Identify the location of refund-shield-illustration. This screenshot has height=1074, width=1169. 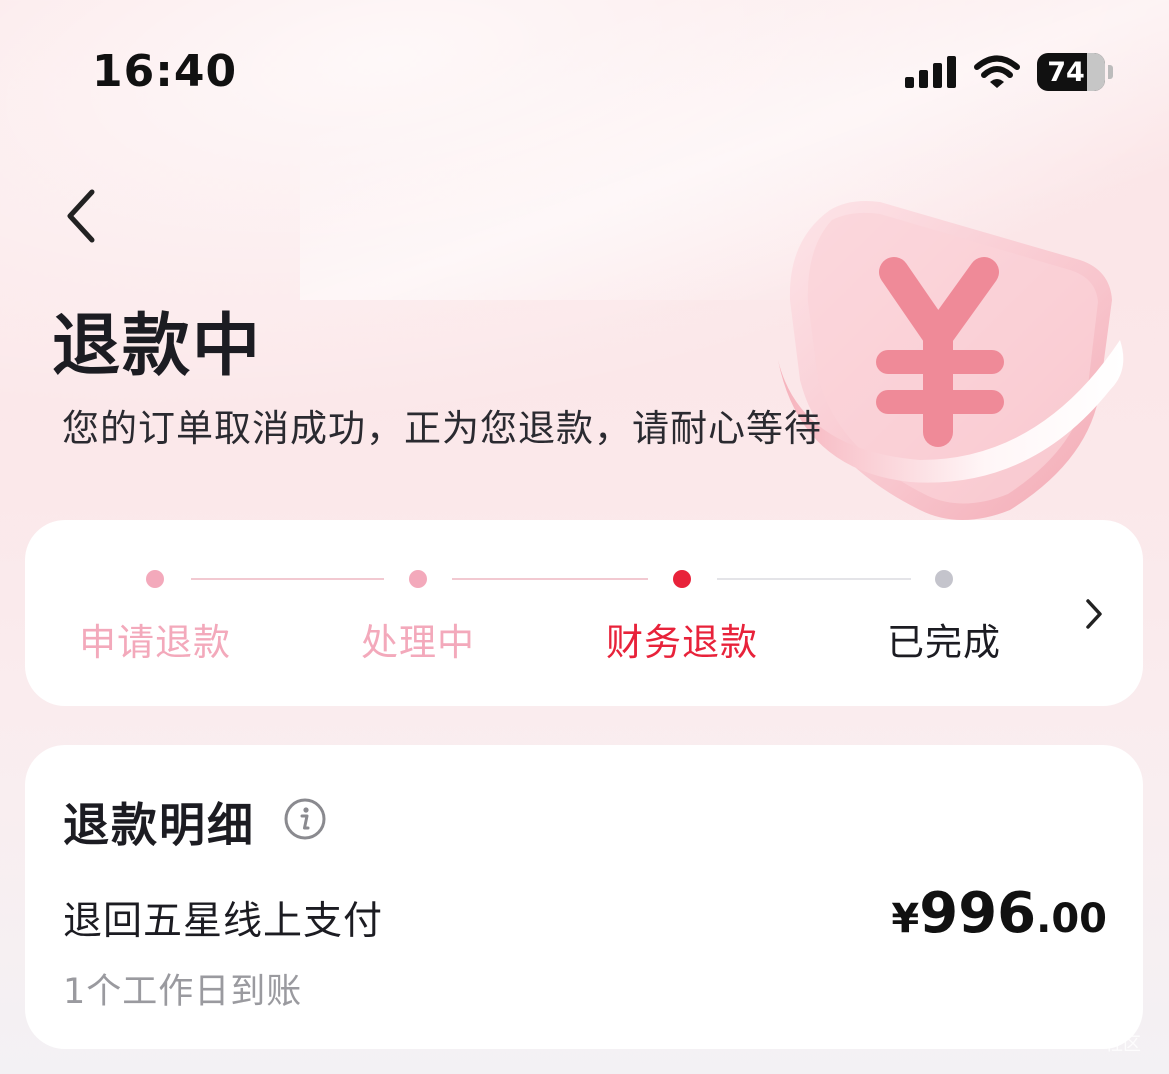
(951, 360).